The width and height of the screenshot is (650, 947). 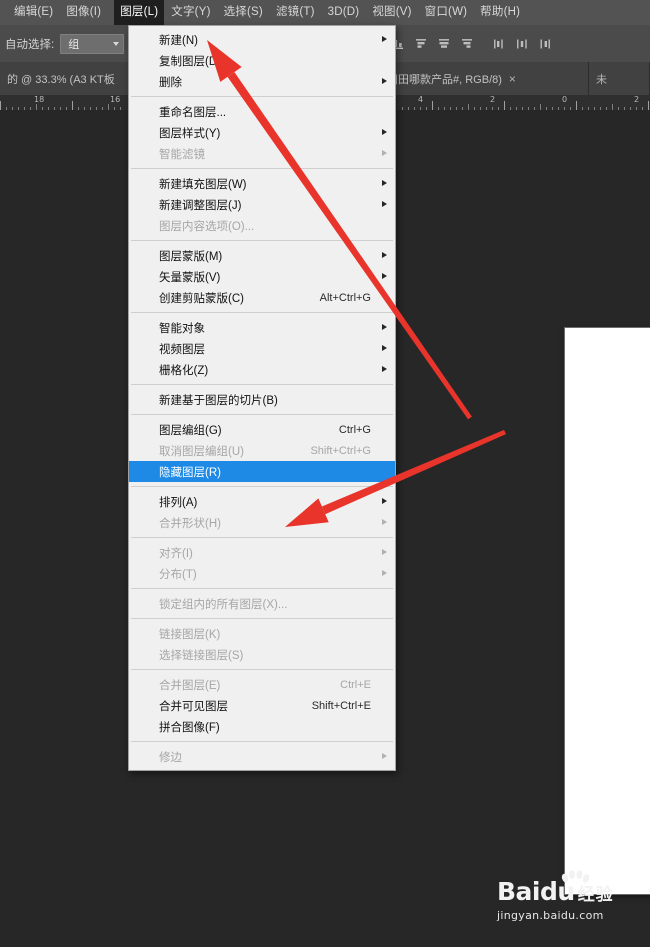 What do you see at coordinates (262, 522) in the screenshot?
I see `menu-item-20: 合并形状(H)` at bounding box center [262, 522].